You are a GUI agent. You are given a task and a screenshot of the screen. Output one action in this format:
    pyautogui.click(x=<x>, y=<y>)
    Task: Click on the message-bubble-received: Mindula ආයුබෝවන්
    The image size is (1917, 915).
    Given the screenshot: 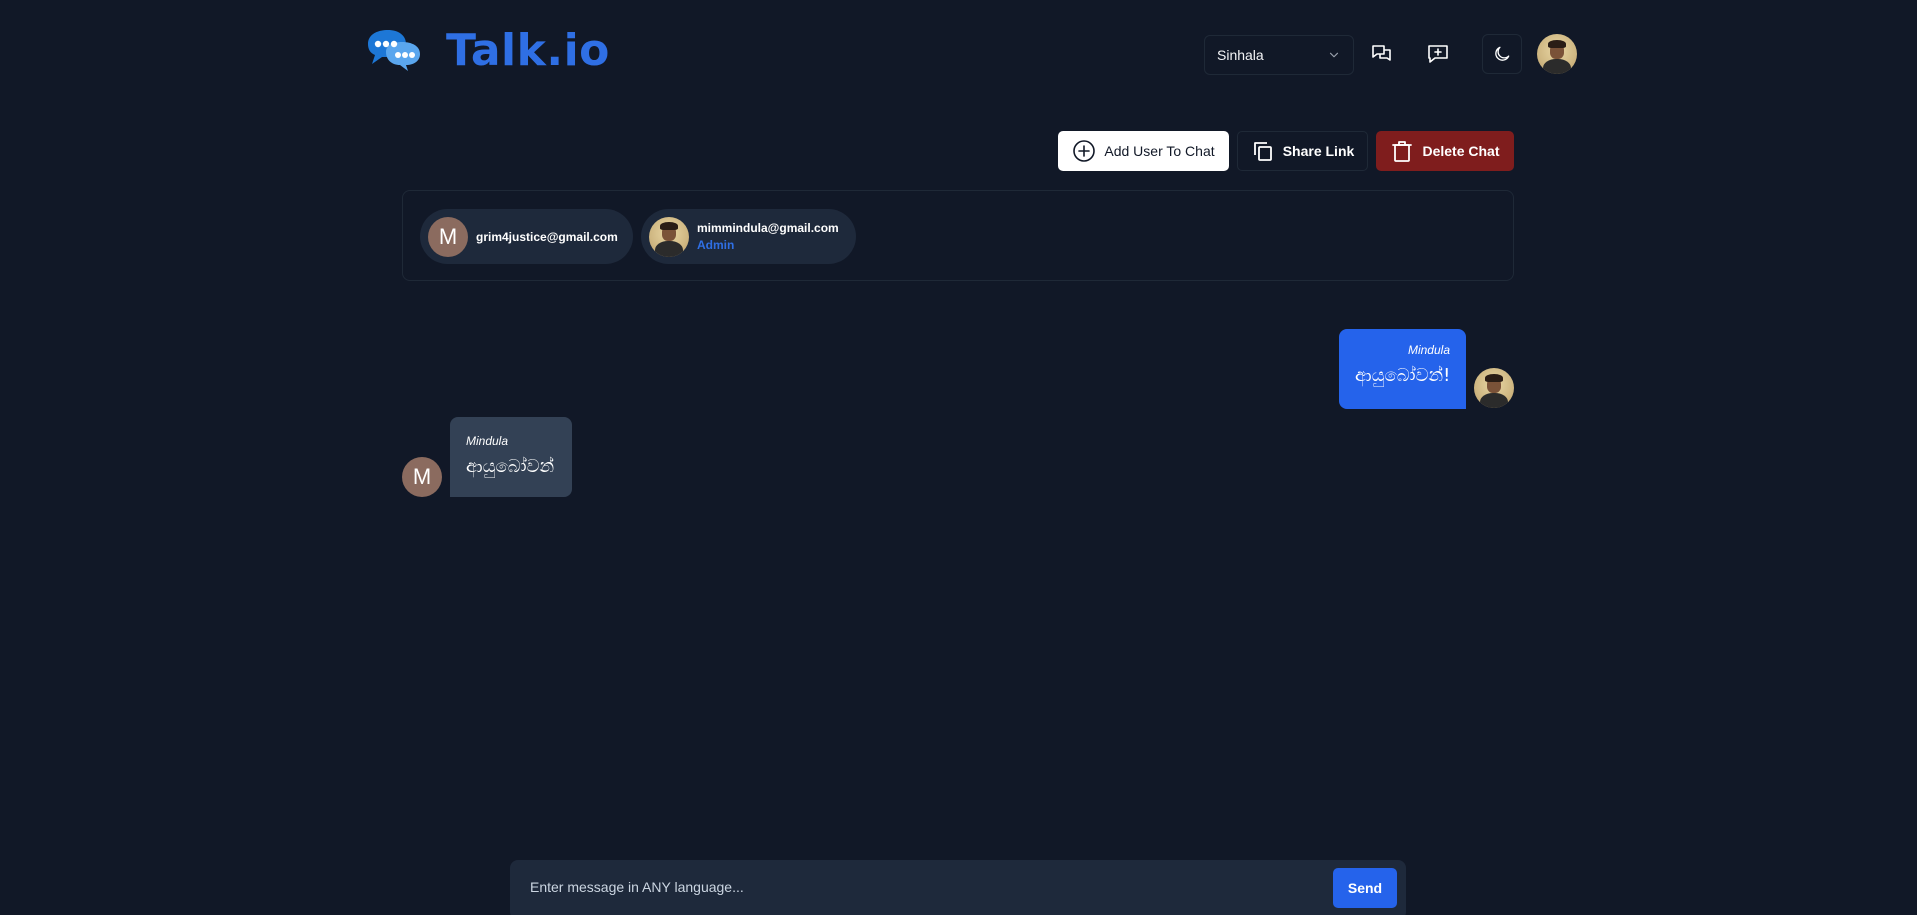 What is the action you would take?
    pyautogui.click(x=511, y=457)
    